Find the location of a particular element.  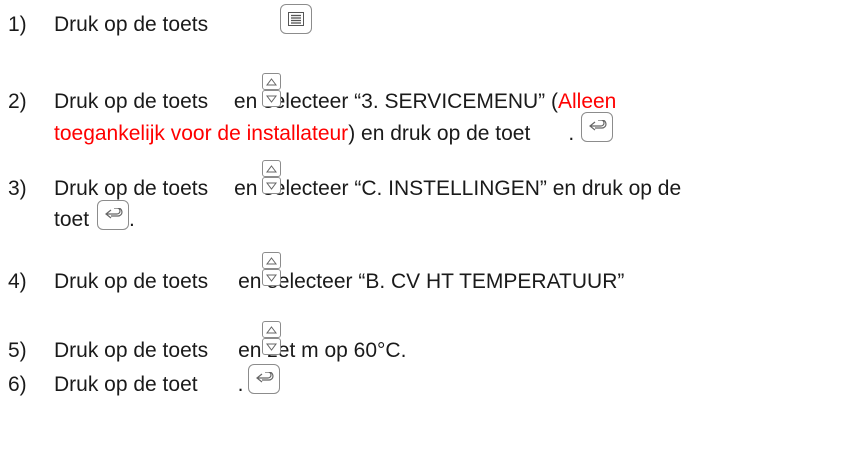

step-text: Druk op de toet is located at coordinates (126, 384).